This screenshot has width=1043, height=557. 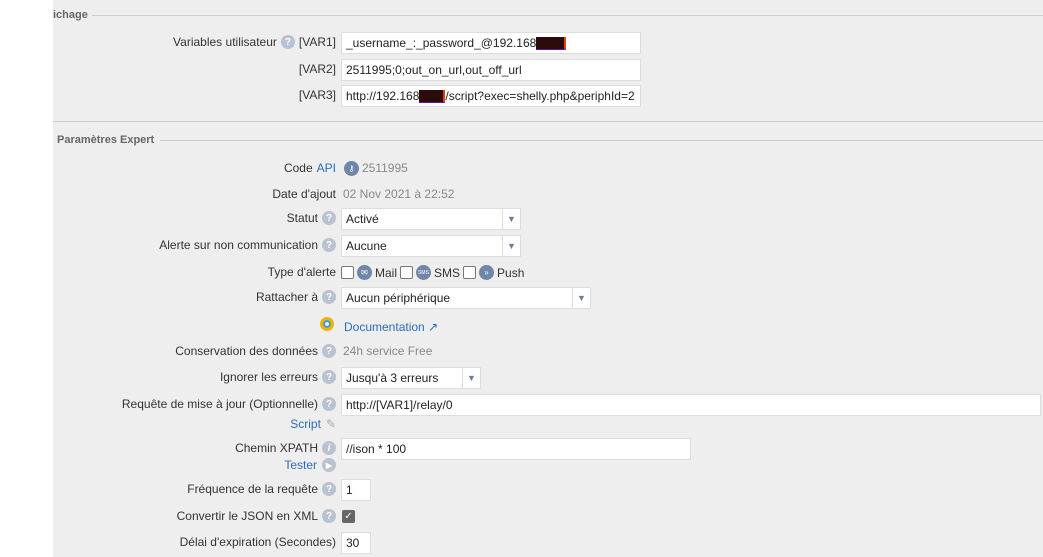 I want to click on external-link-icon: ↗, so click(x=433, y=327).